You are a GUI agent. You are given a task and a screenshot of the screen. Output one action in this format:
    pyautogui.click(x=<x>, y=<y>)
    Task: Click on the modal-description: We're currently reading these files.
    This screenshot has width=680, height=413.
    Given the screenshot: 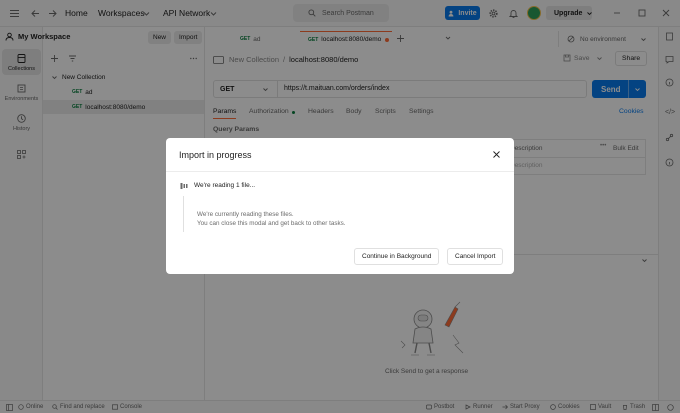 What is the action you would take?
    pyautogui.click(x=245, y=214)
    